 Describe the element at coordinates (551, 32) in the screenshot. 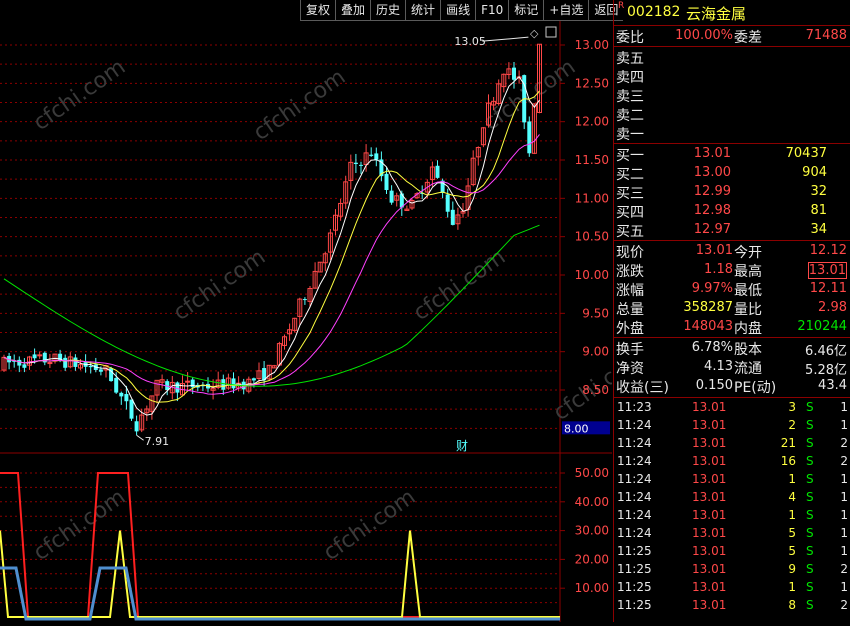

I see `layout-icon` at that location.